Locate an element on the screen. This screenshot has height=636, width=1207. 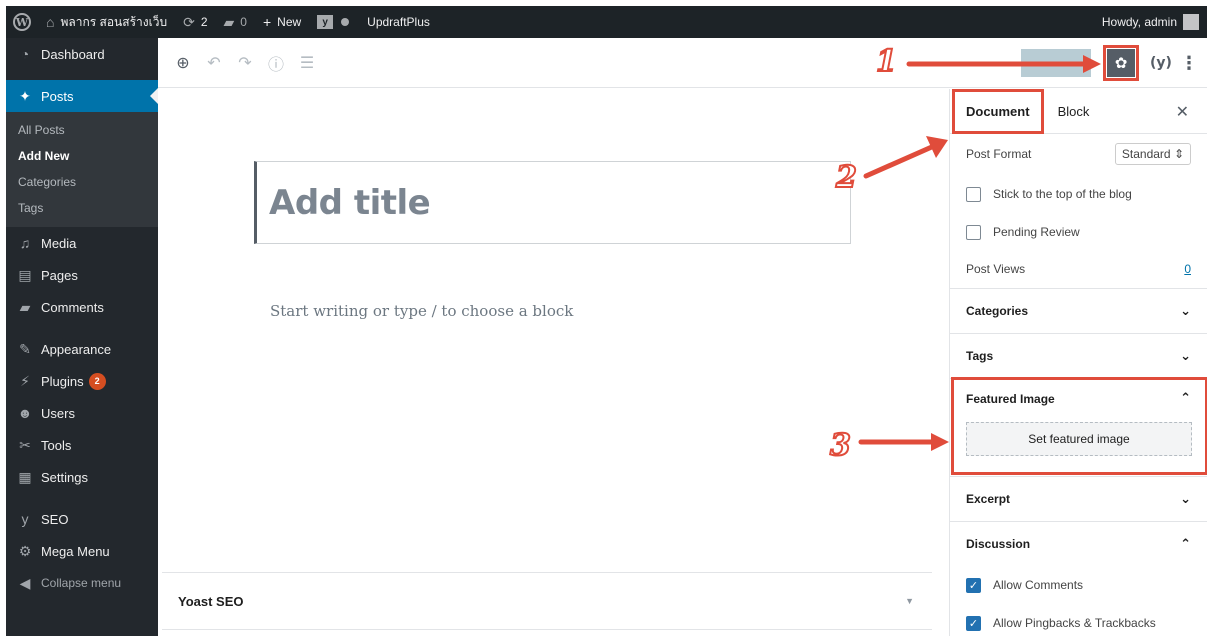
site-name: พลากร สอนสร้างเว็บ is located at coordinates (114, 21).